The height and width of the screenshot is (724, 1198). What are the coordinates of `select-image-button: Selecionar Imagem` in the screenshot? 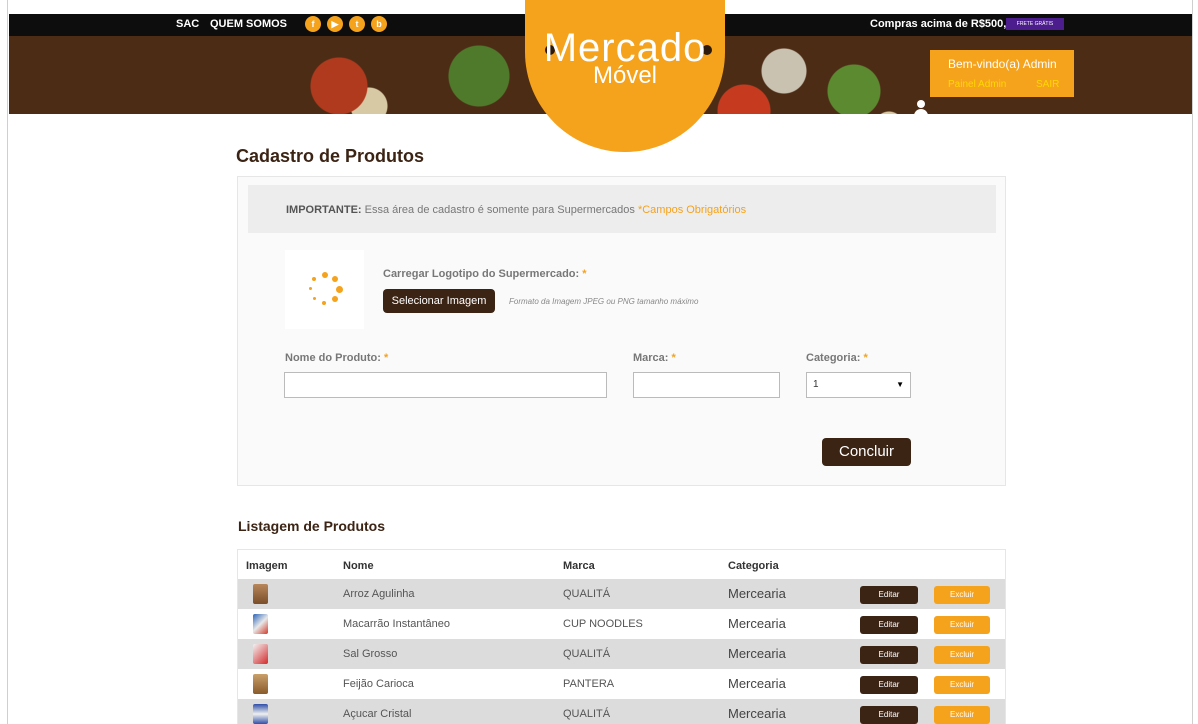 It's located at (439, 301).